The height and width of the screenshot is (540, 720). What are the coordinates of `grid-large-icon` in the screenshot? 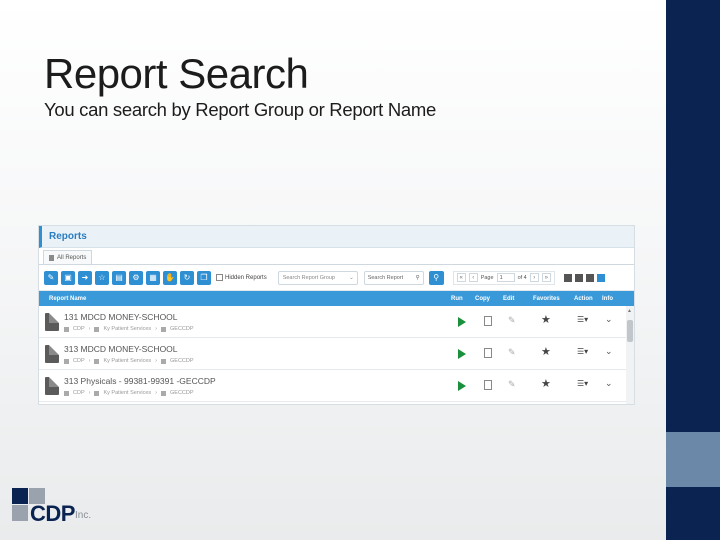 It's located at (567, 277).